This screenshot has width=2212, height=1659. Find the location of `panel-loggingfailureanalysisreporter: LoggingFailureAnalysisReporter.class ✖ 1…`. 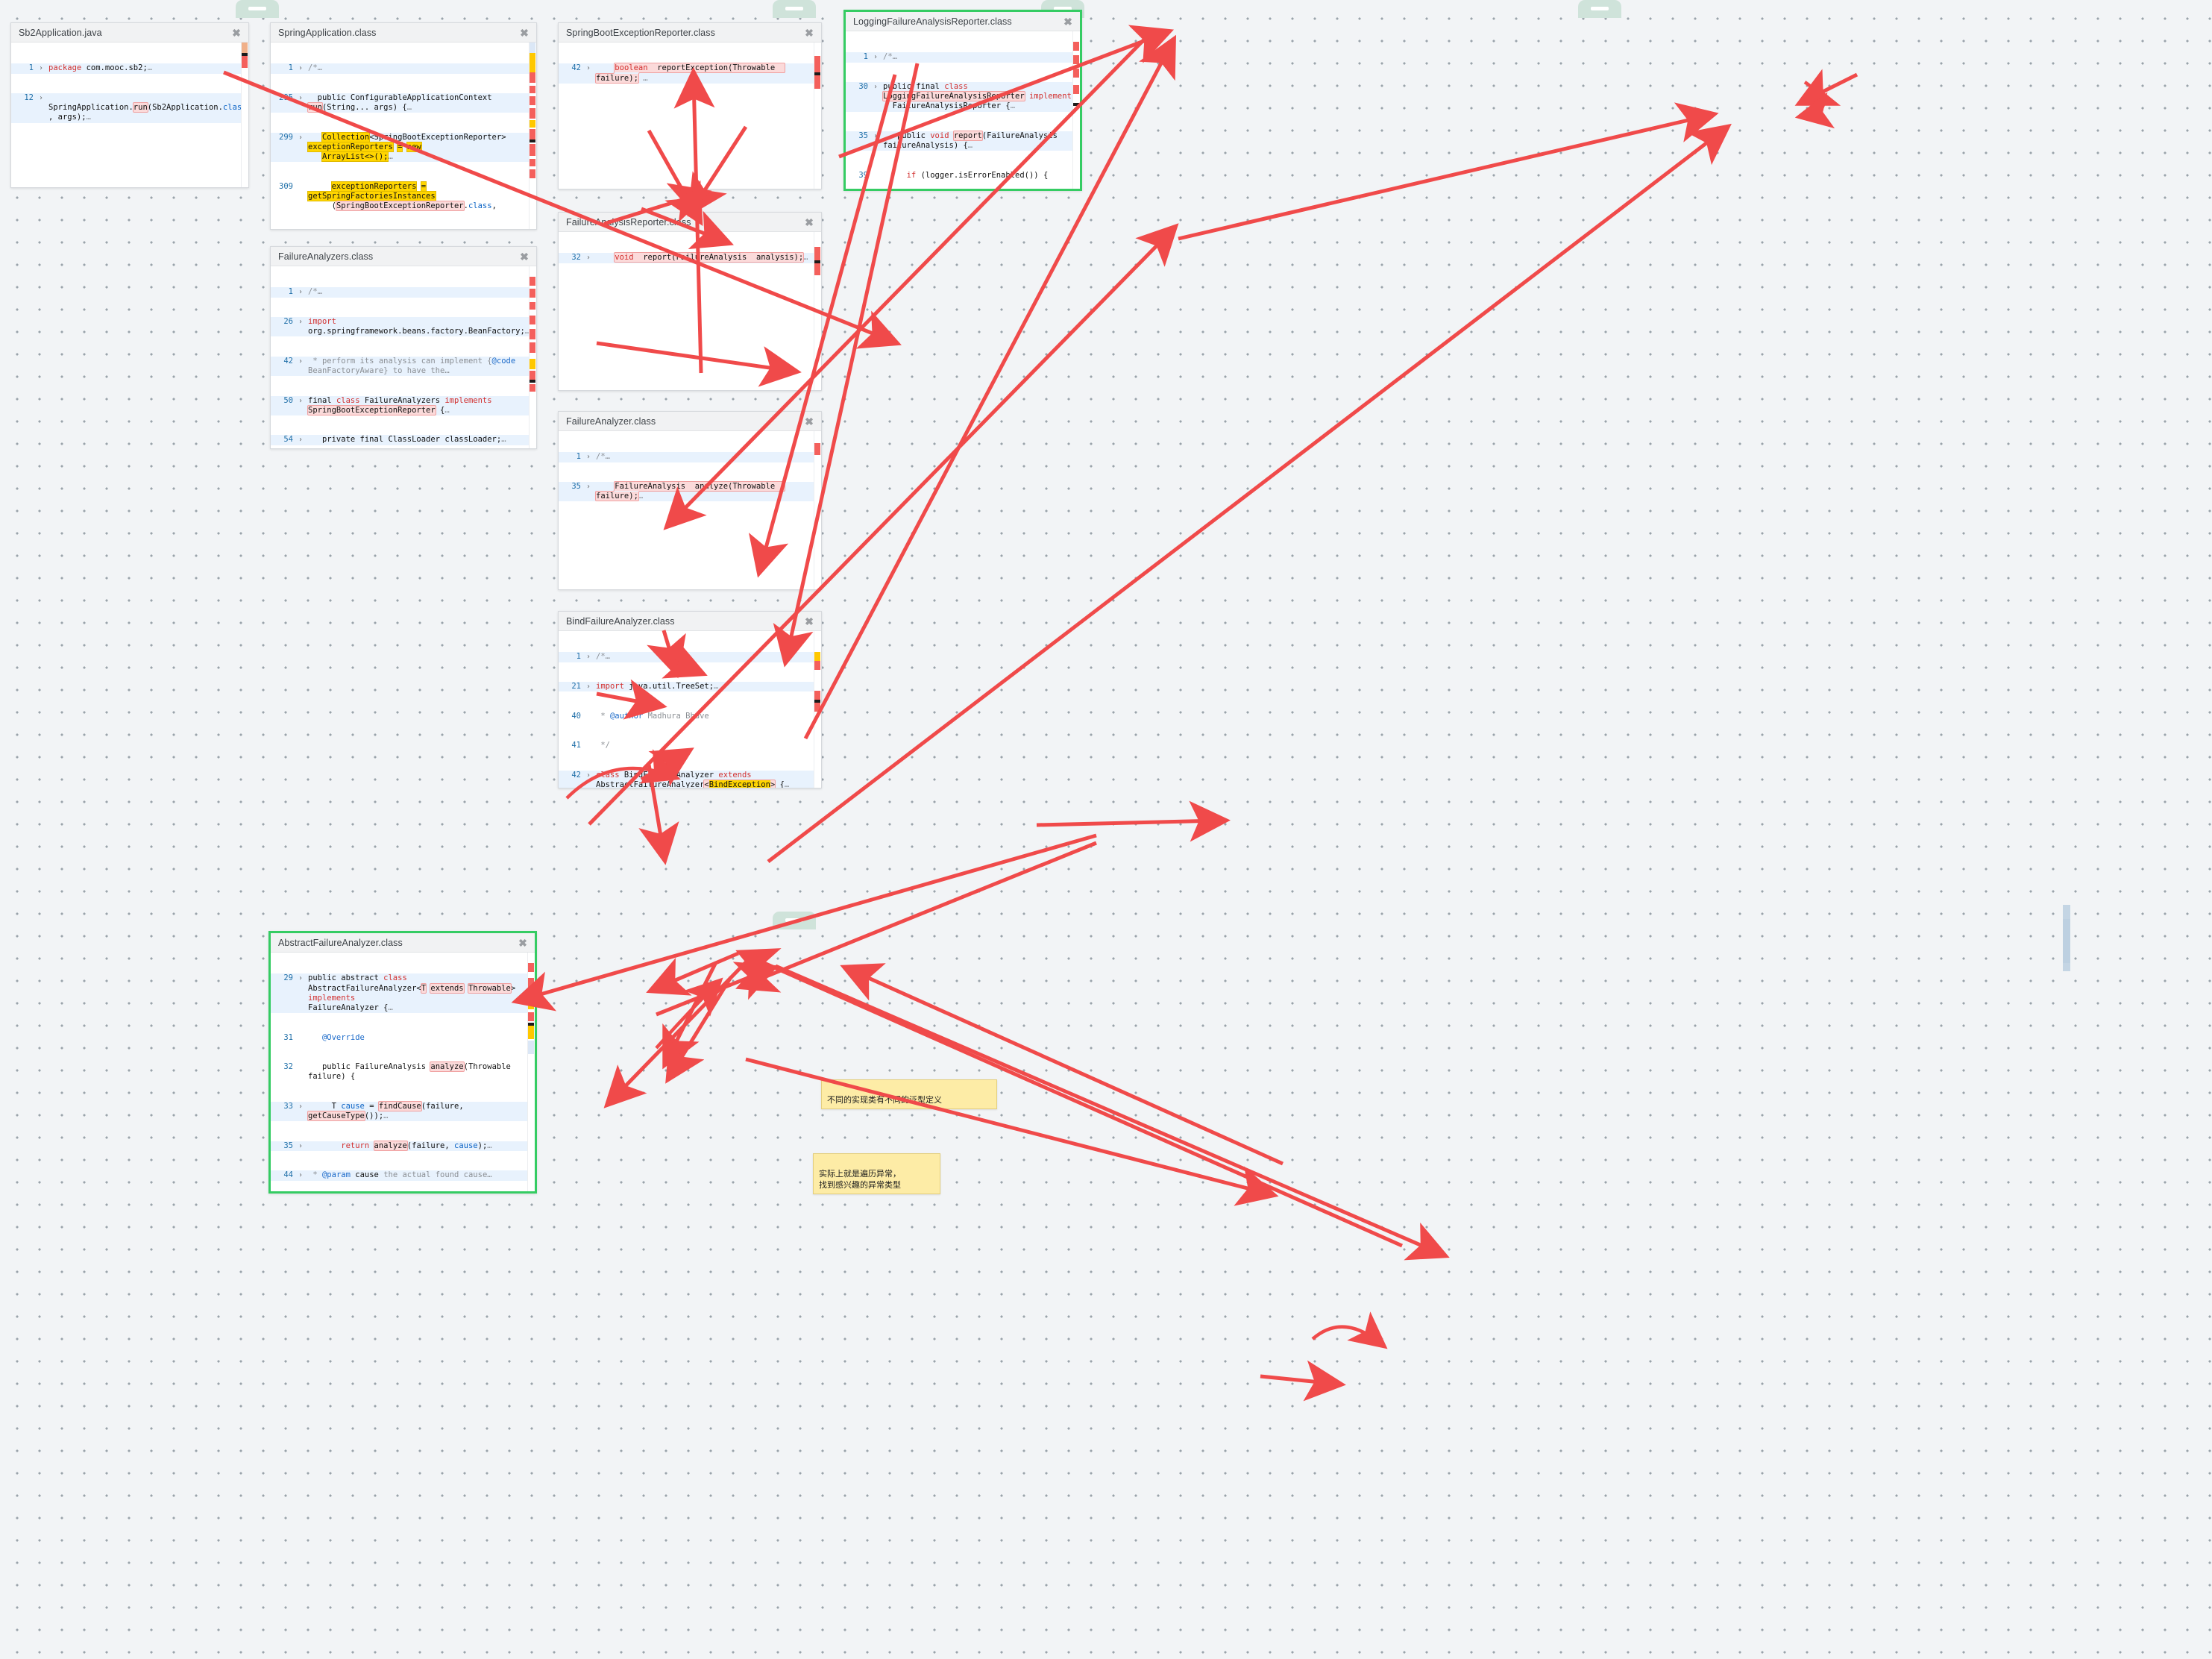

panel-loggingfailureanalysisreporter: LoggingFailureAnalysisReporter.class ✖ 1… is located at coordinates (962, 100).